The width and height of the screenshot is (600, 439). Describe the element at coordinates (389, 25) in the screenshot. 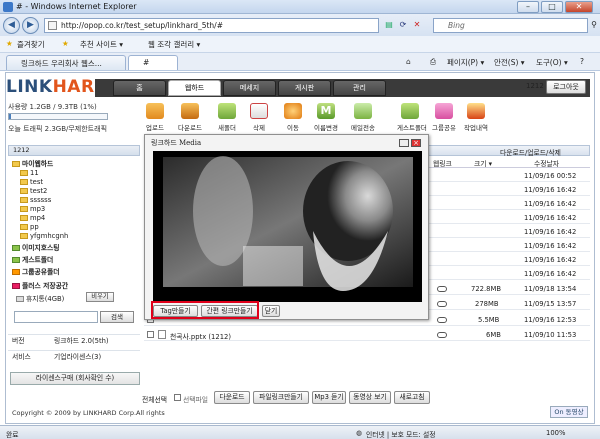

I see `compat-icon: ▤` at that location.